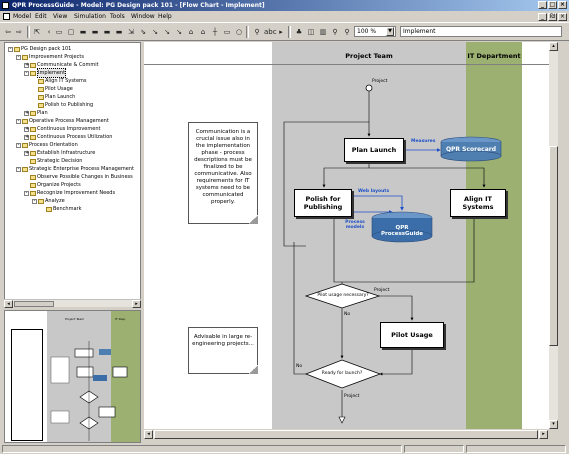 The height and width of the screenshot is (454, 569). What do you see at coordinates (19, 32) in the screenshot?
I see `forward-icon: ⇨` at bounding box center [19, 32].